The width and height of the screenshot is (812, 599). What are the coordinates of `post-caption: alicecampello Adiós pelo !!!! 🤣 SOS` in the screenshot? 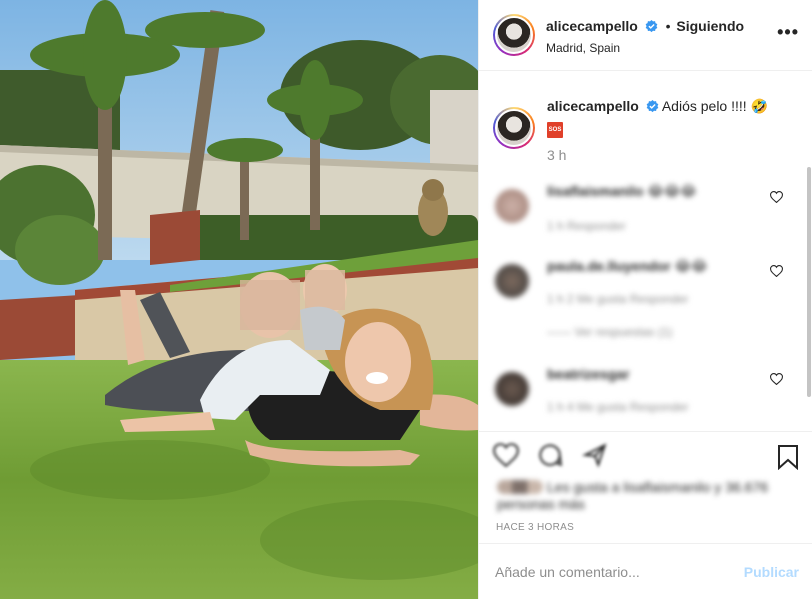 It's located at (672, 117).